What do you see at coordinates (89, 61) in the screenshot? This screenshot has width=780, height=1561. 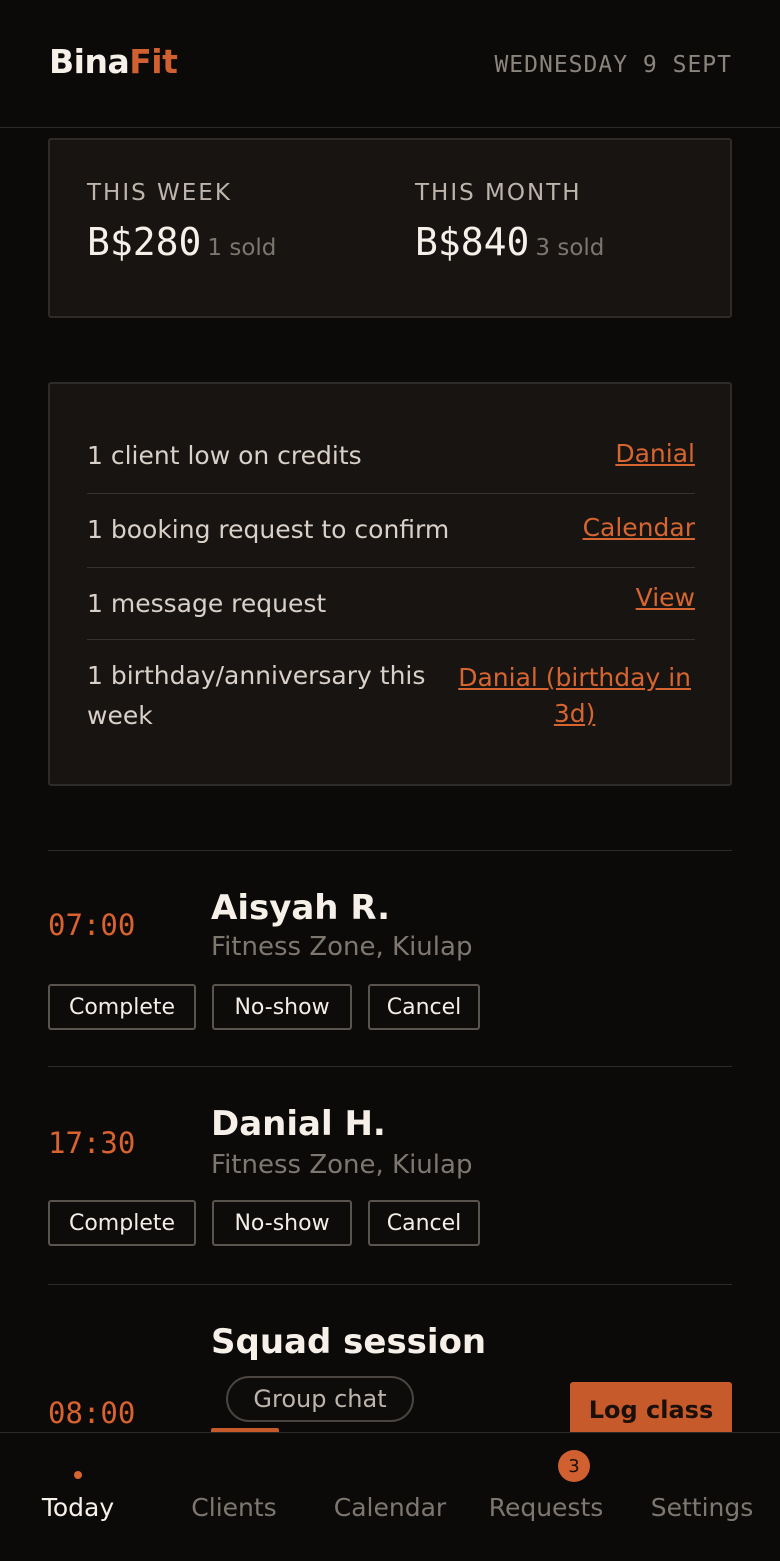 I see `brand-name-part1: Bina` at bounding box center [89, 61].